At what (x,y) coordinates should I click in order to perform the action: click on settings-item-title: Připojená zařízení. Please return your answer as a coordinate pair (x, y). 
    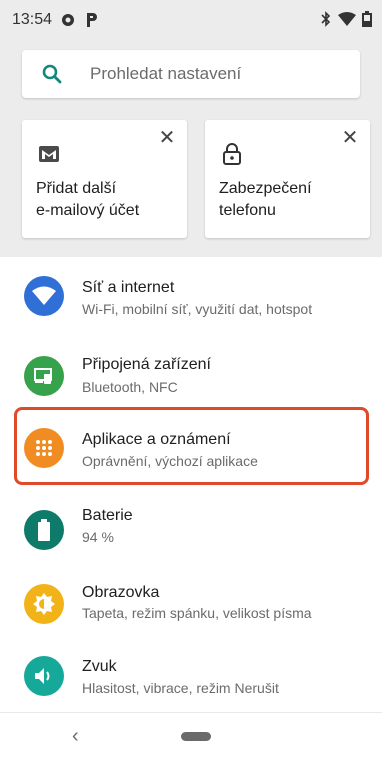
    Looking at the image, I should click on (146, 364).